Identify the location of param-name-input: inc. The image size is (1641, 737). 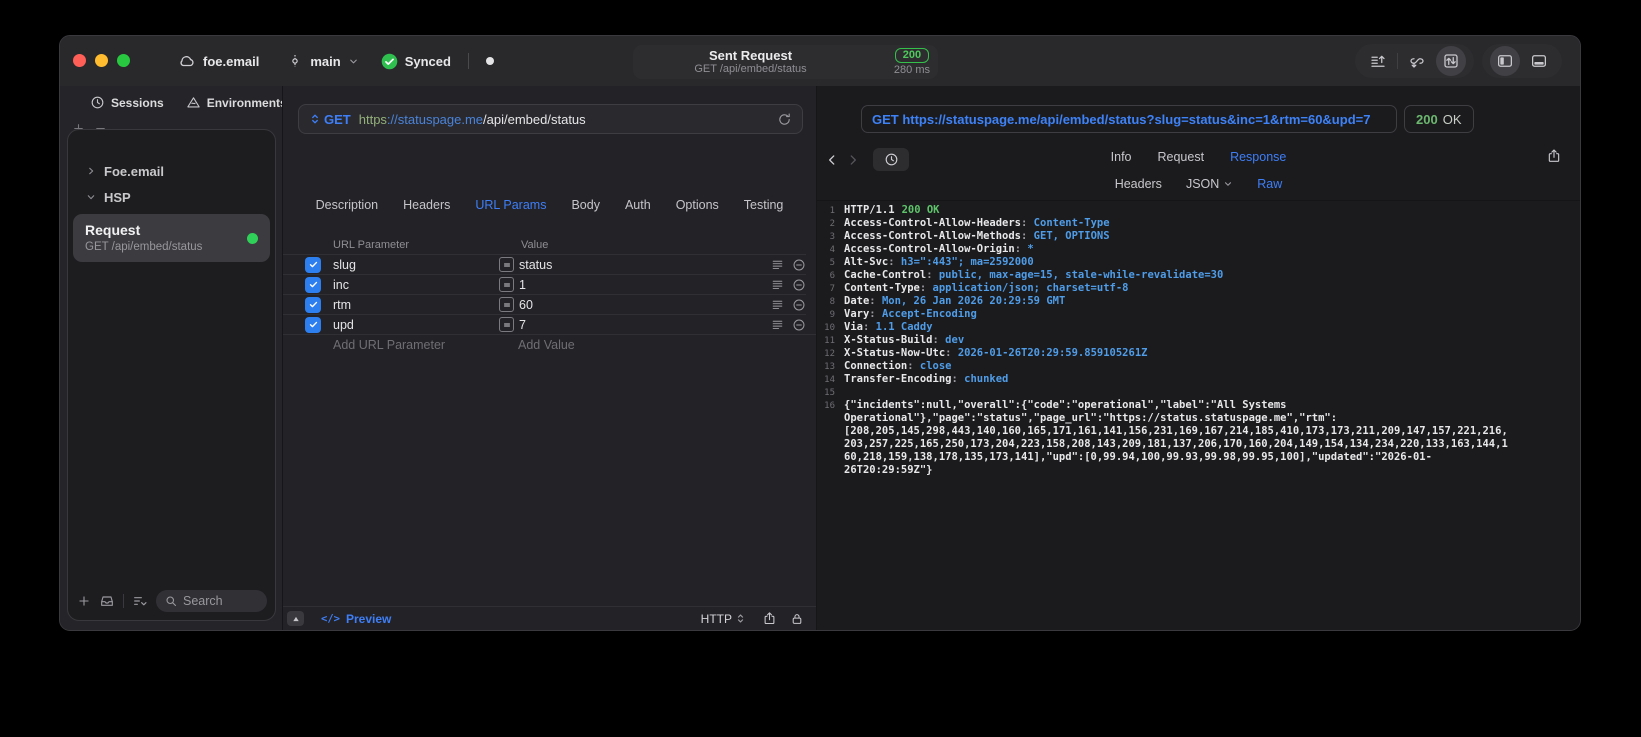
(416, 285).